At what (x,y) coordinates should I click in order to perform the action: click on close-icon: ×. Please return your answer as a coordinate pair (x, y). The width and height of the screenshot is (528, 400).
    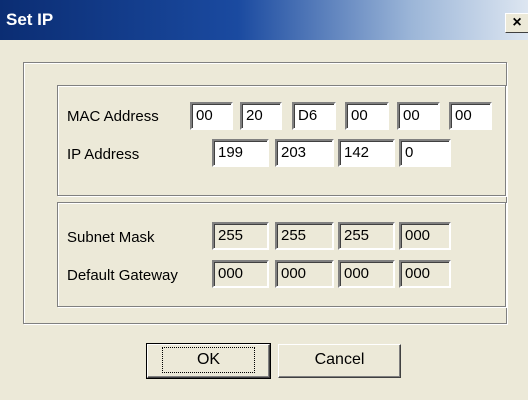
    Looking at the image, I should click on (517, 22).